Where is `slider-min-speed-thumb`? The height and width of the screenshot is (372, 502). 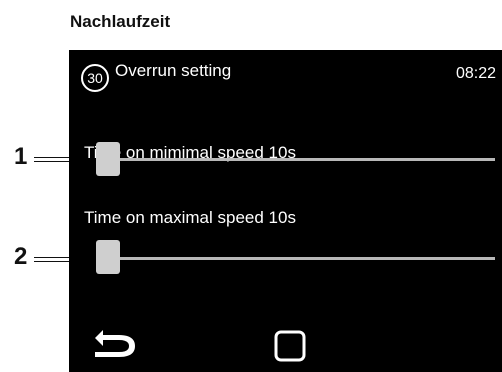 slider-min-speed-thumb is located at coordinates (108, 159).